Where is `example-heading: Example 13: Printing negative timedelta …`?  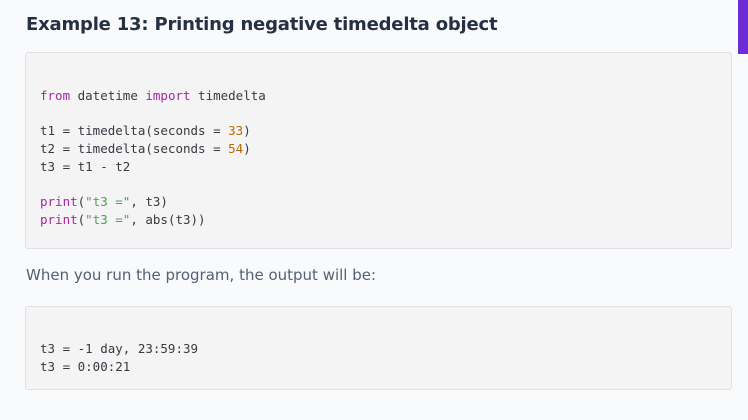 example-heading: Example 13: Printing negative timedelta … is located at coordinates (262, 24).